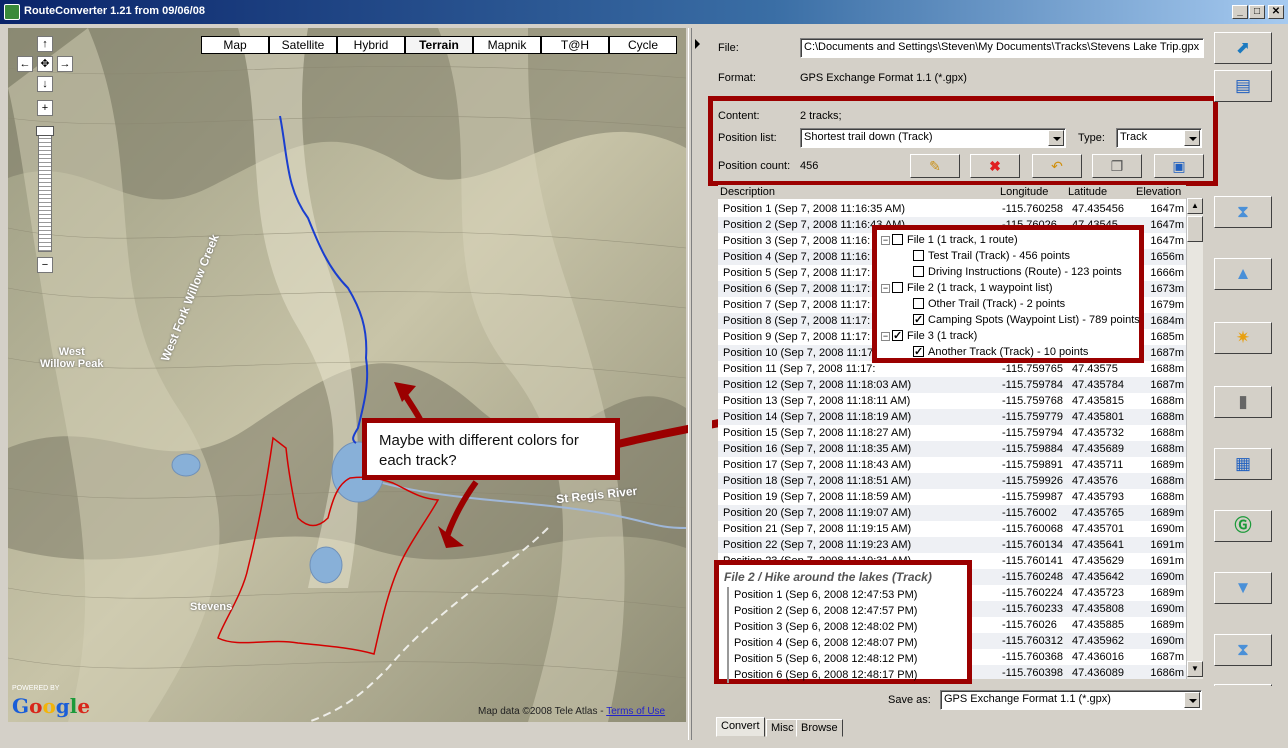 This screenshot has height=748, width=1288. Describe the element at coordinates (1195, 669) in the screenshot. I see `scroll-down-icon: ▼` at that location.